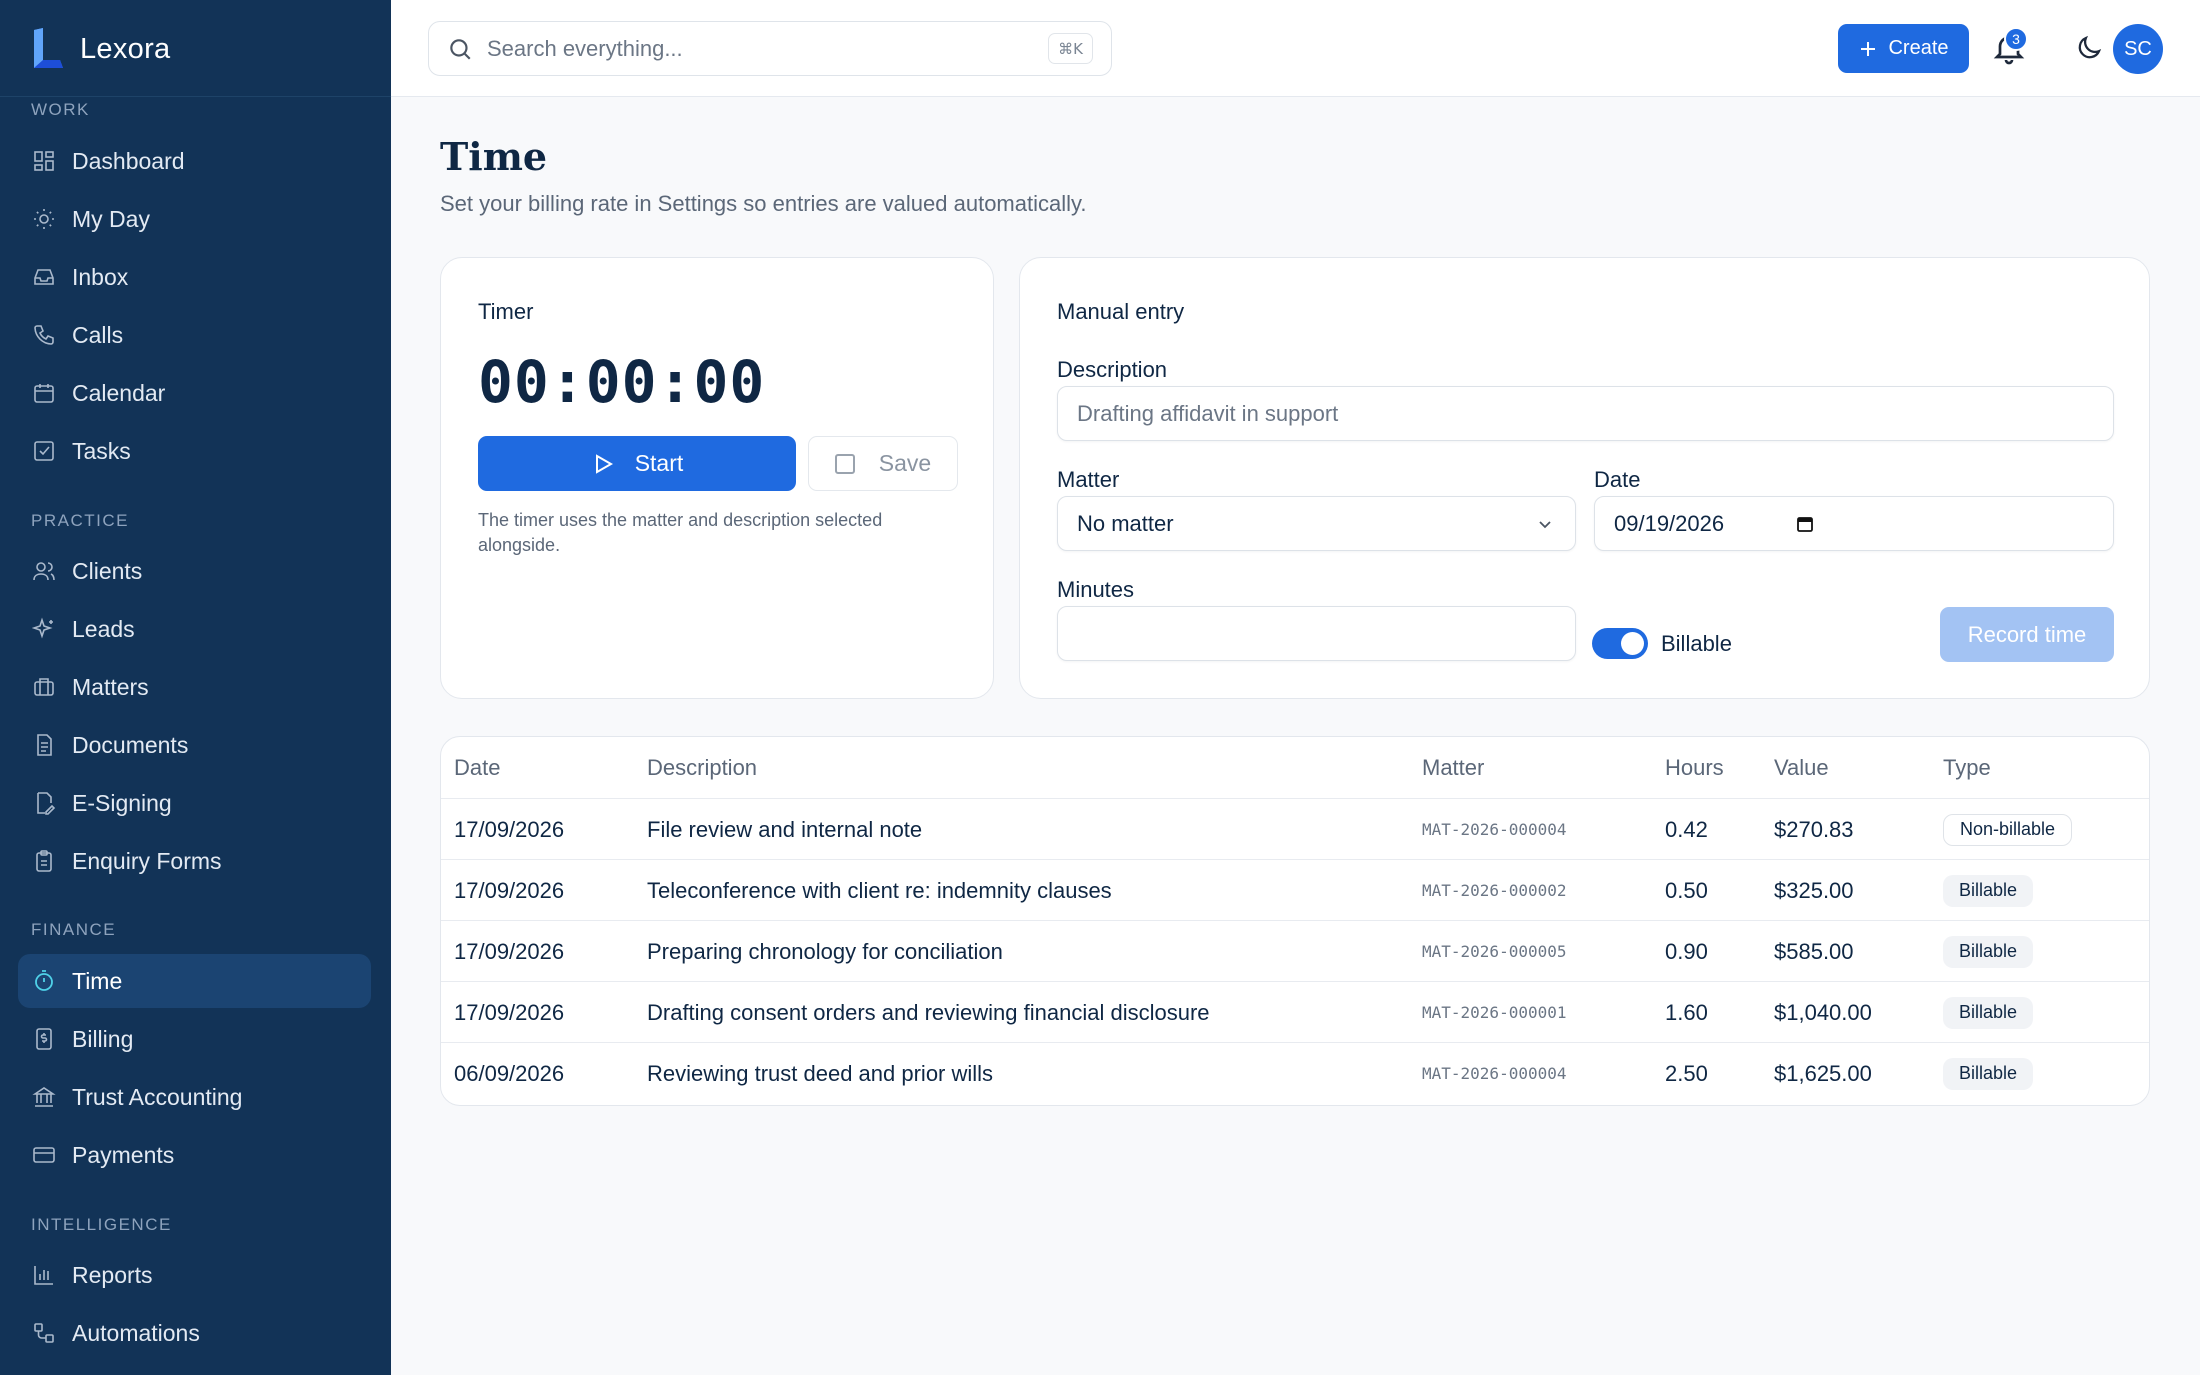 The height and width of the screenshot is (1375, 2200). Describe the element at coordinates (44, 335) in the screenshot. I see `phone-icon` at that location.